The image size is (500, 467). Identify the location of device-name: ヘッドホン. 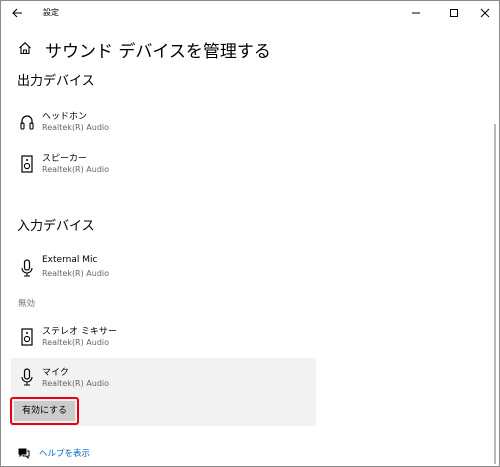
(65, 117).